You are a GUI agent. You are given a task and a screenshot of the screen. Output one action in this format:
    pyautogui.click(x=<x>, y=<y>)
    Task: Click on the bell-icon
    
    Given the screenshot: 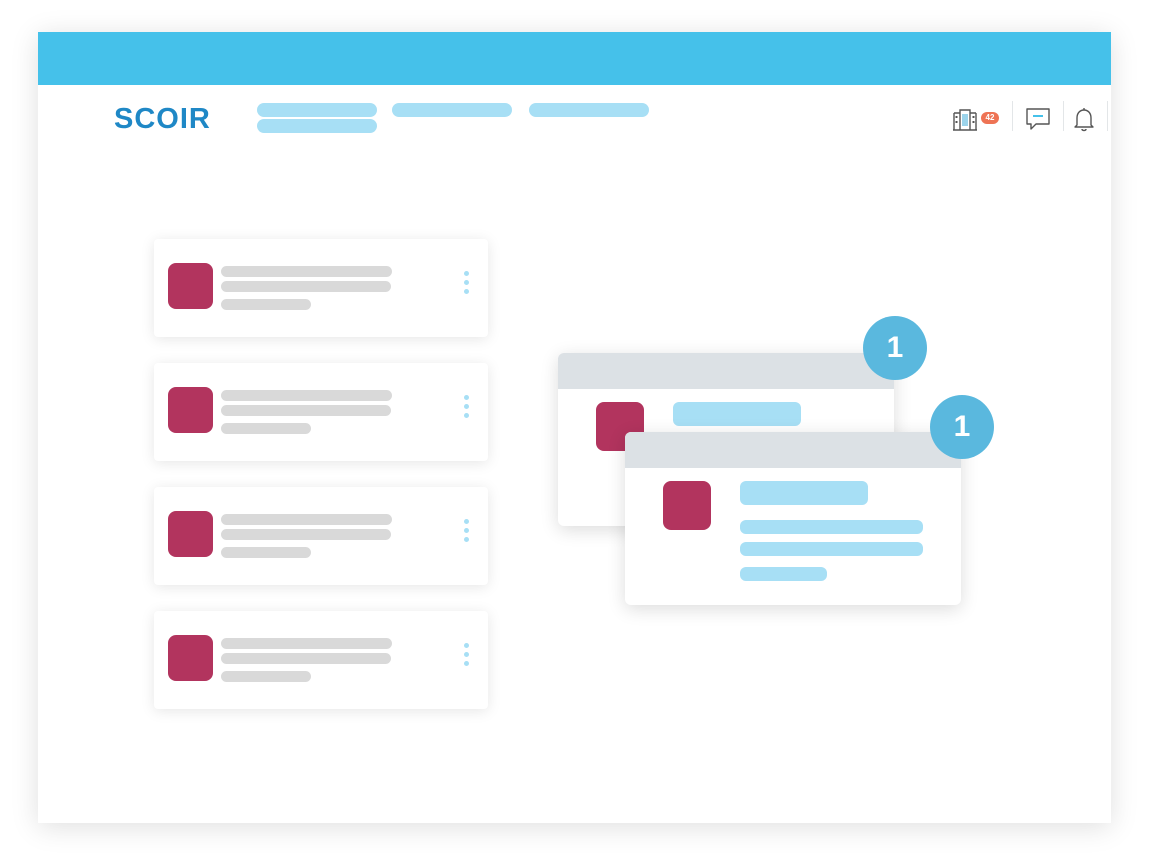 What is the action you would take?
    pyautogui.click(x=1084, y=119)
    